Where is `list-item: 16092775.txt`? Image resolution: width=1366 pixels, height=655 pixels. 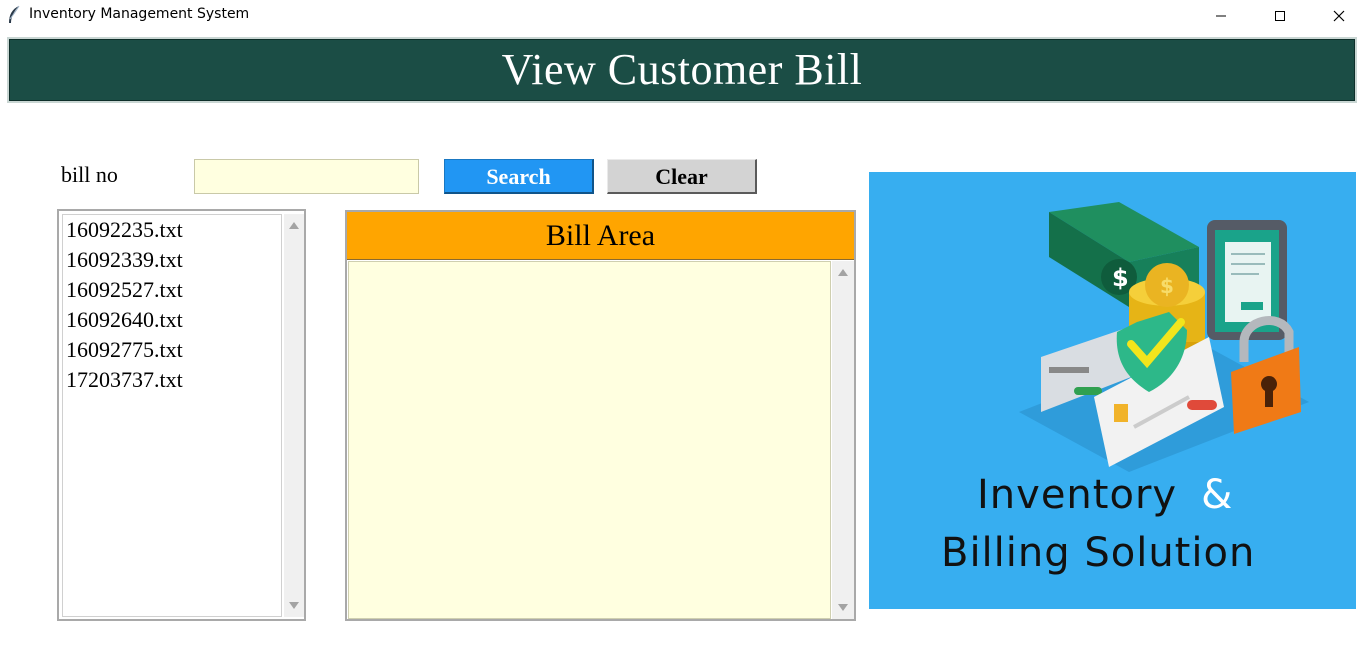
list-item: 16092775.txt is located at coordinates (172, 350).